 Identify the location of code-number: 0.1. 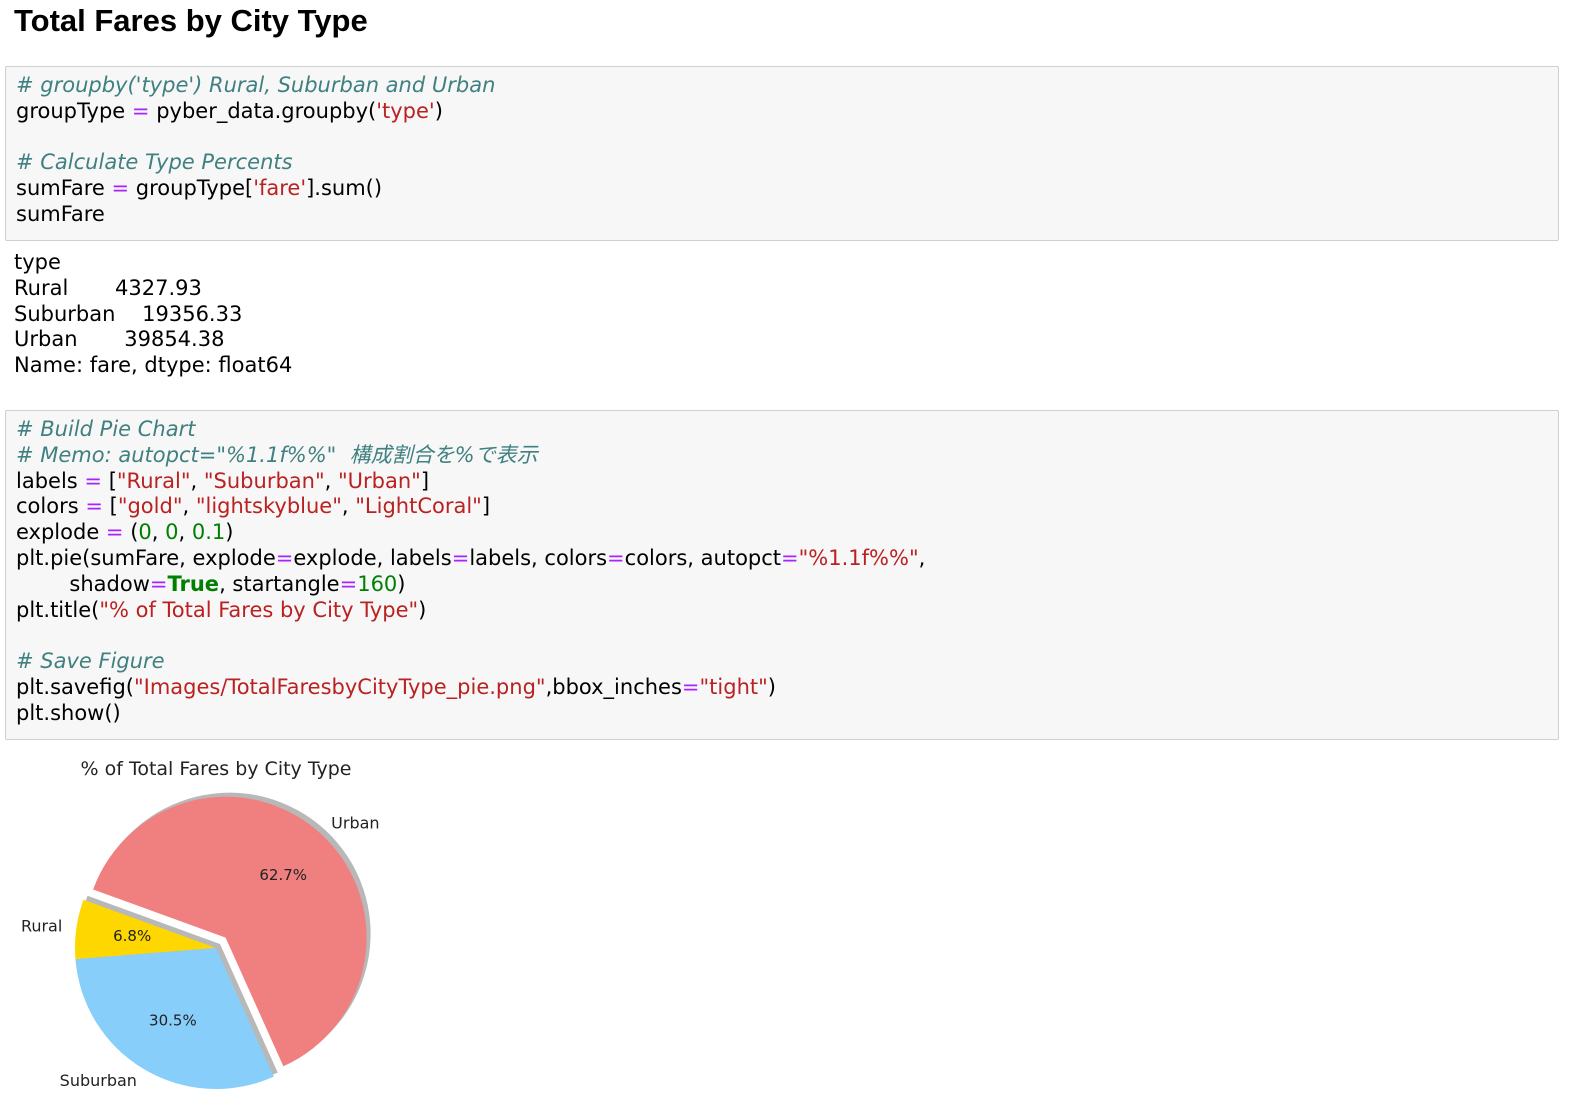
(208, 532).